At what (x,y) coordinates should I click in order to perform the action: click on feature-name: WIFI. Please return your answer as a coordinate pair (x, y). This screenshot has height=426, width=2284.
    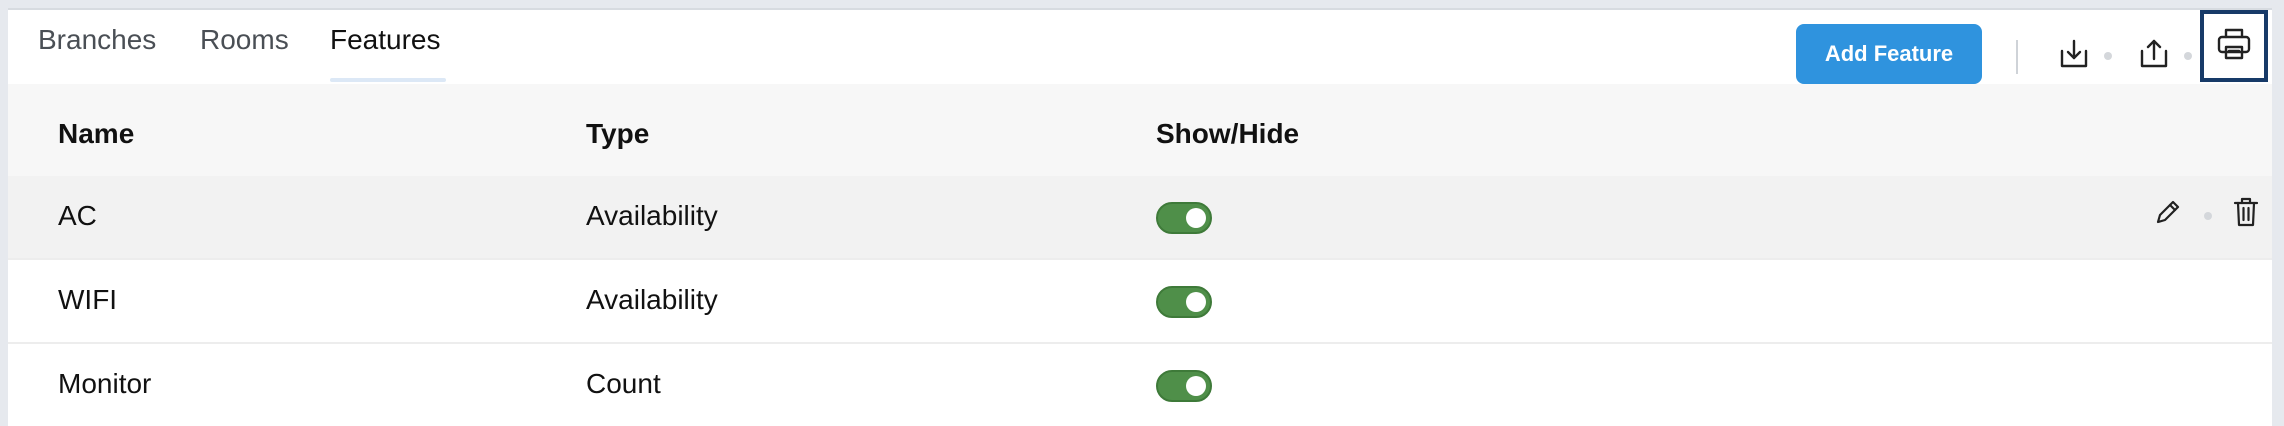
    Looking at the image, I should click on (88, 299).